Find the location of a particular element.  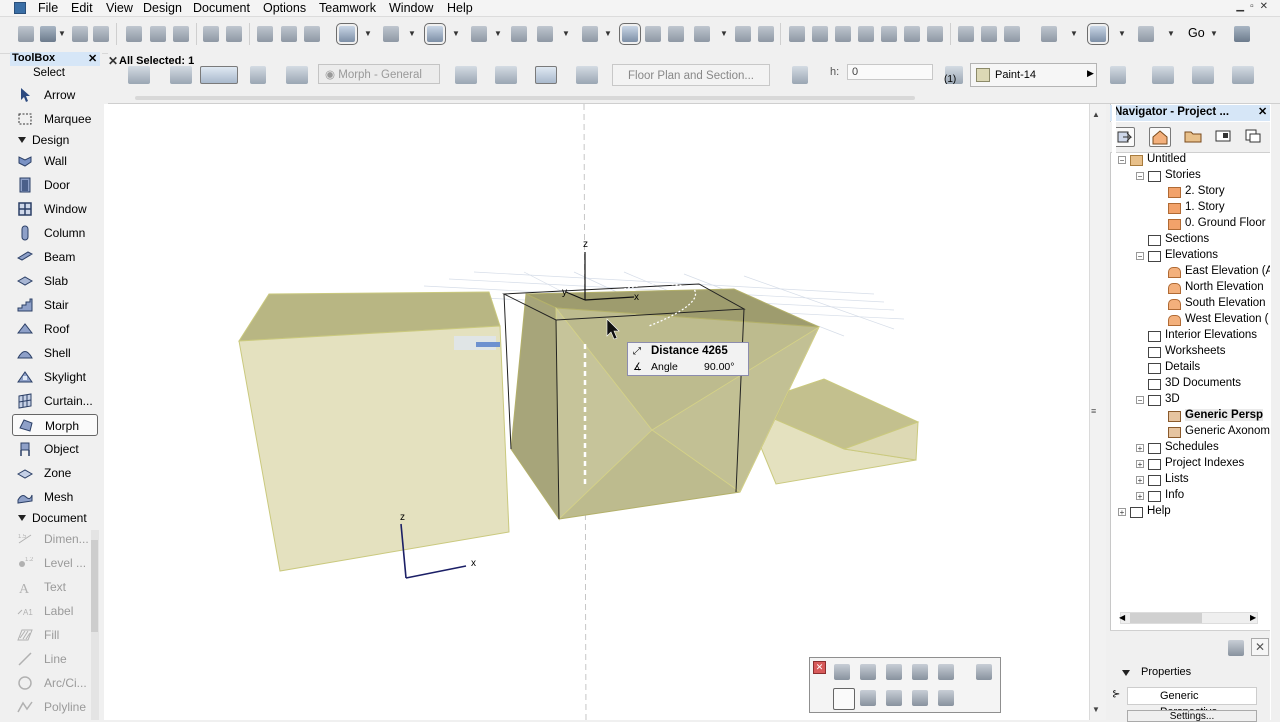

toolbox-scroll-thumb is located at coordinates (94, 586).